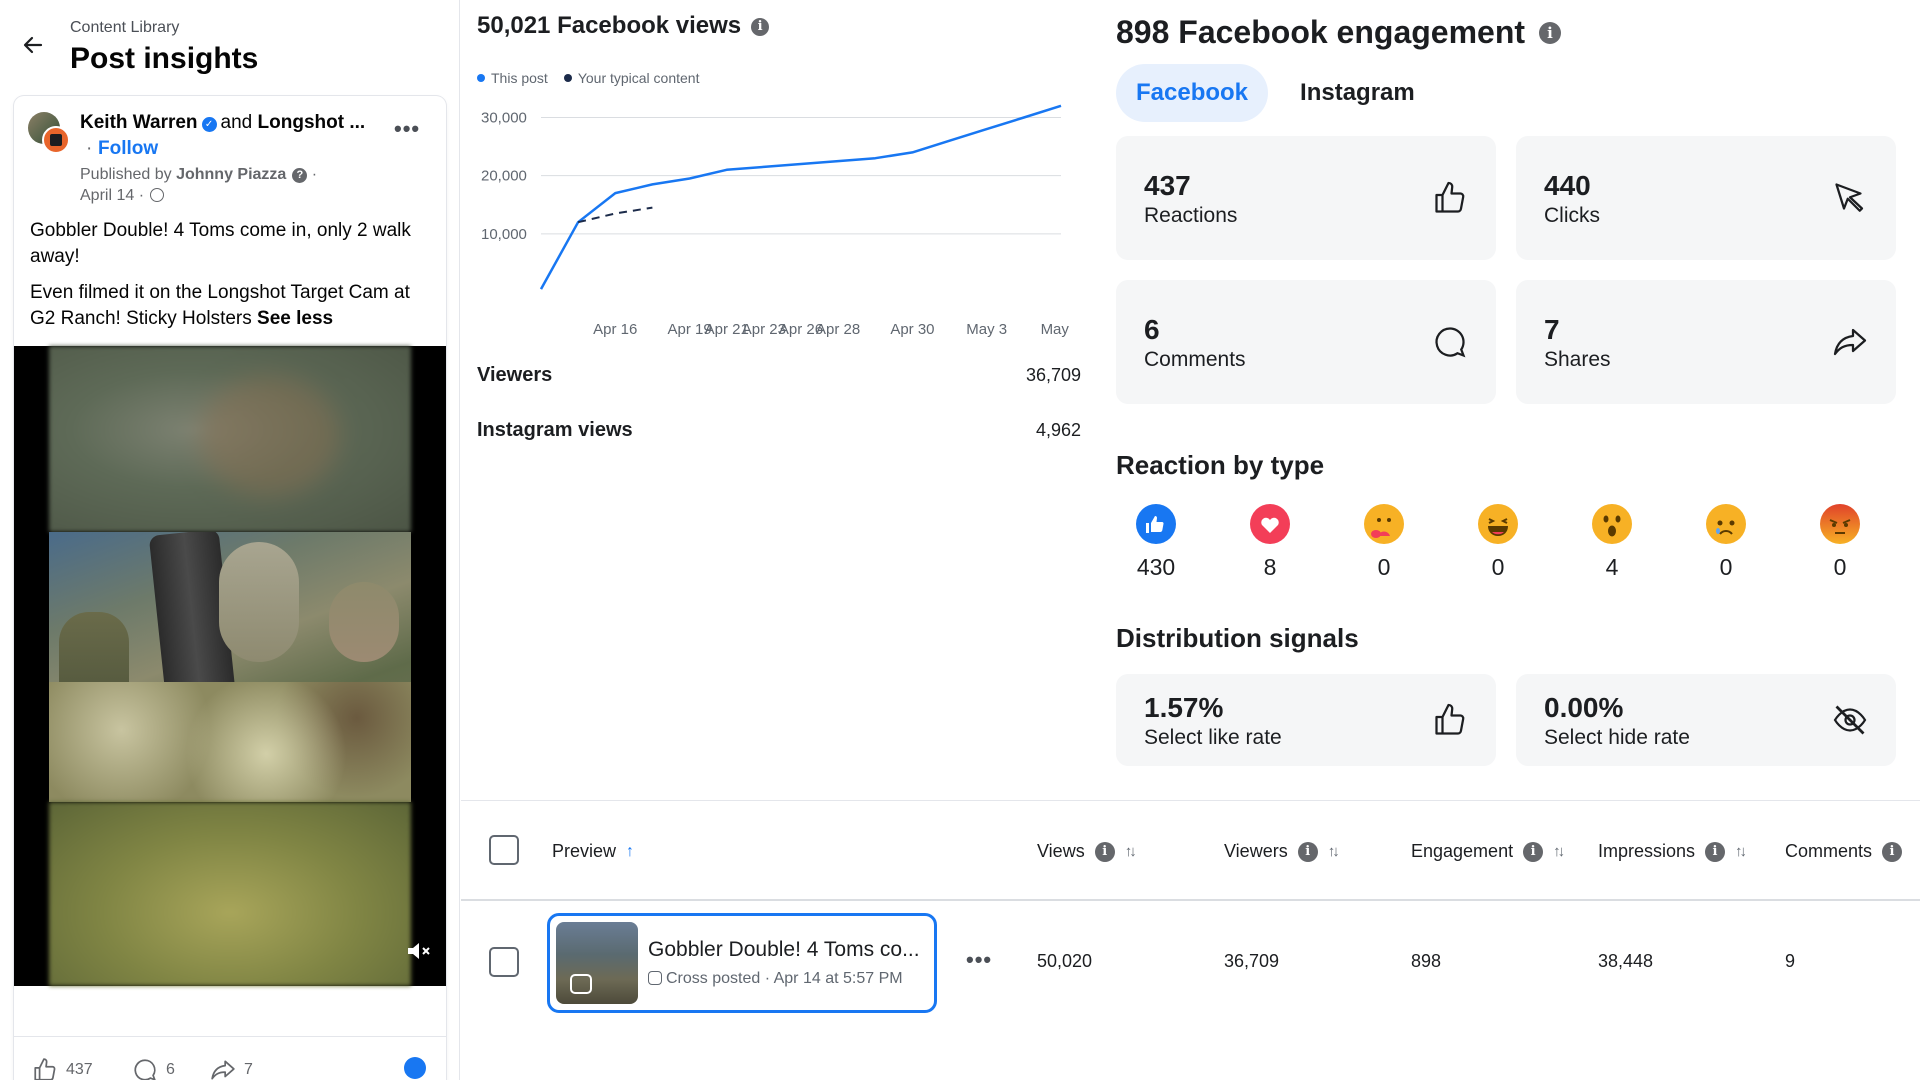 Image resolution: width=1920 pixels, height=1080 pixels. Describe the element at coordinates (1270, 567) in the screenshot. I see `love-count: 8` at that location.